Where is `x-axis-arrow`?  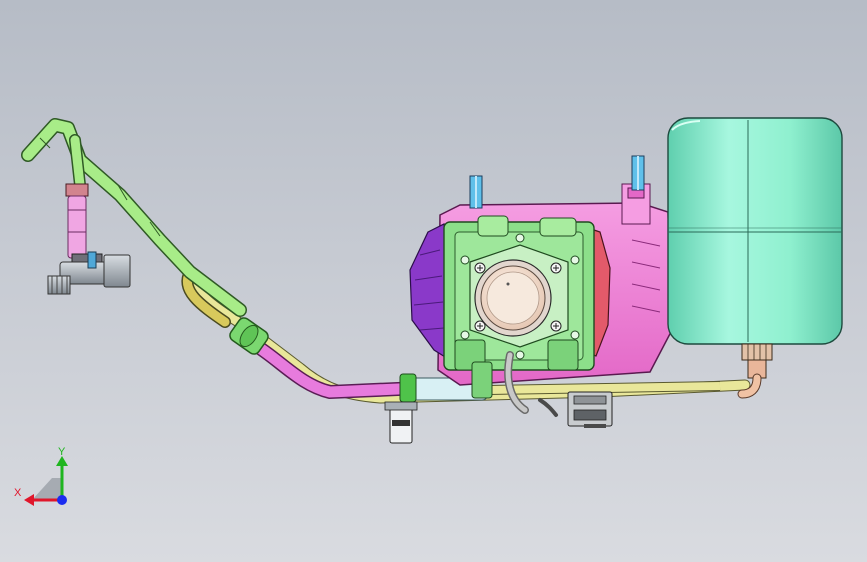
x-axis-arrow is located at coordinates (29, 500).